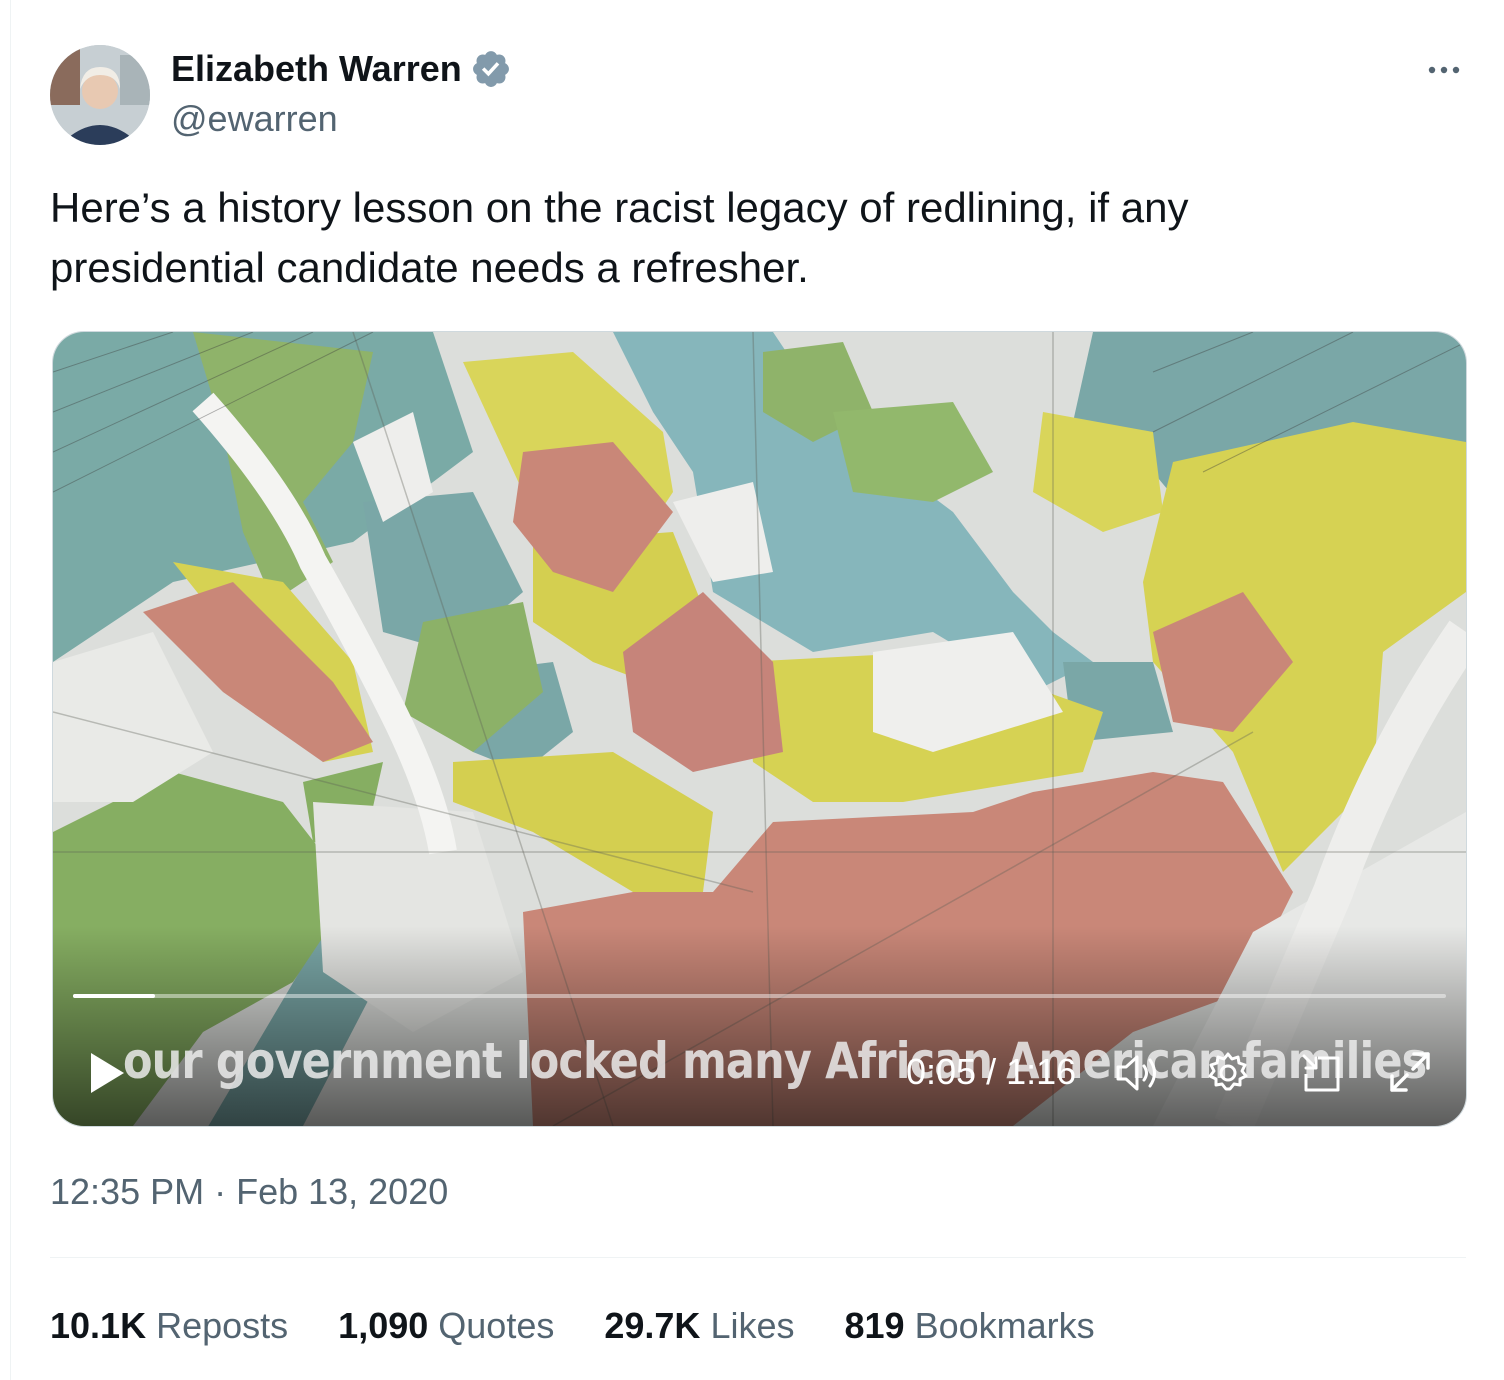 The width and height of the screenshot is (1504, 1380). Describe the element at coordinates (1410, 1072) in the screenshot. I see `fullscreen-icon` at that location.